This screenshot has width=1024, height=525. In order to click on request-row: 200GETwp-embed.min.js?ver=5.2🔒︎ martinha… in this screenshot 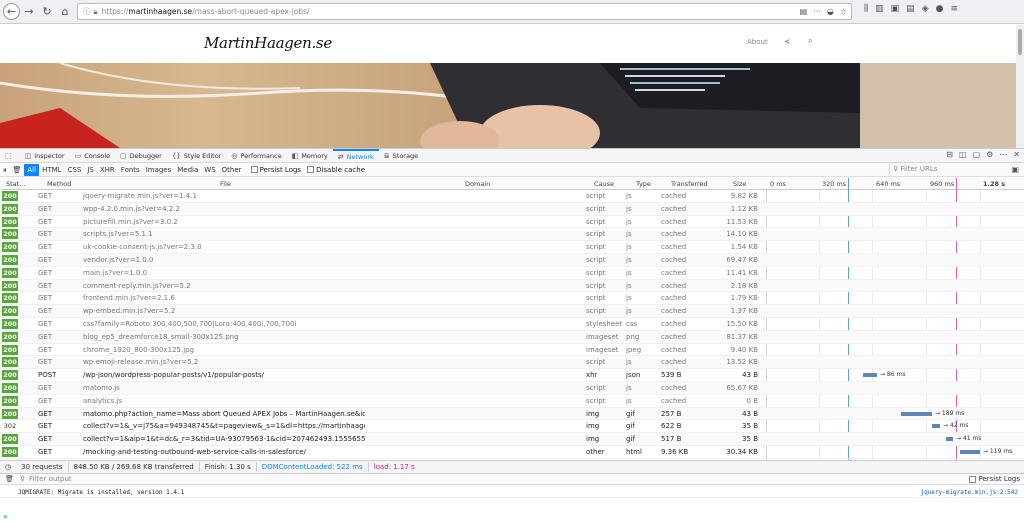, I will do `click(512, 311)`.